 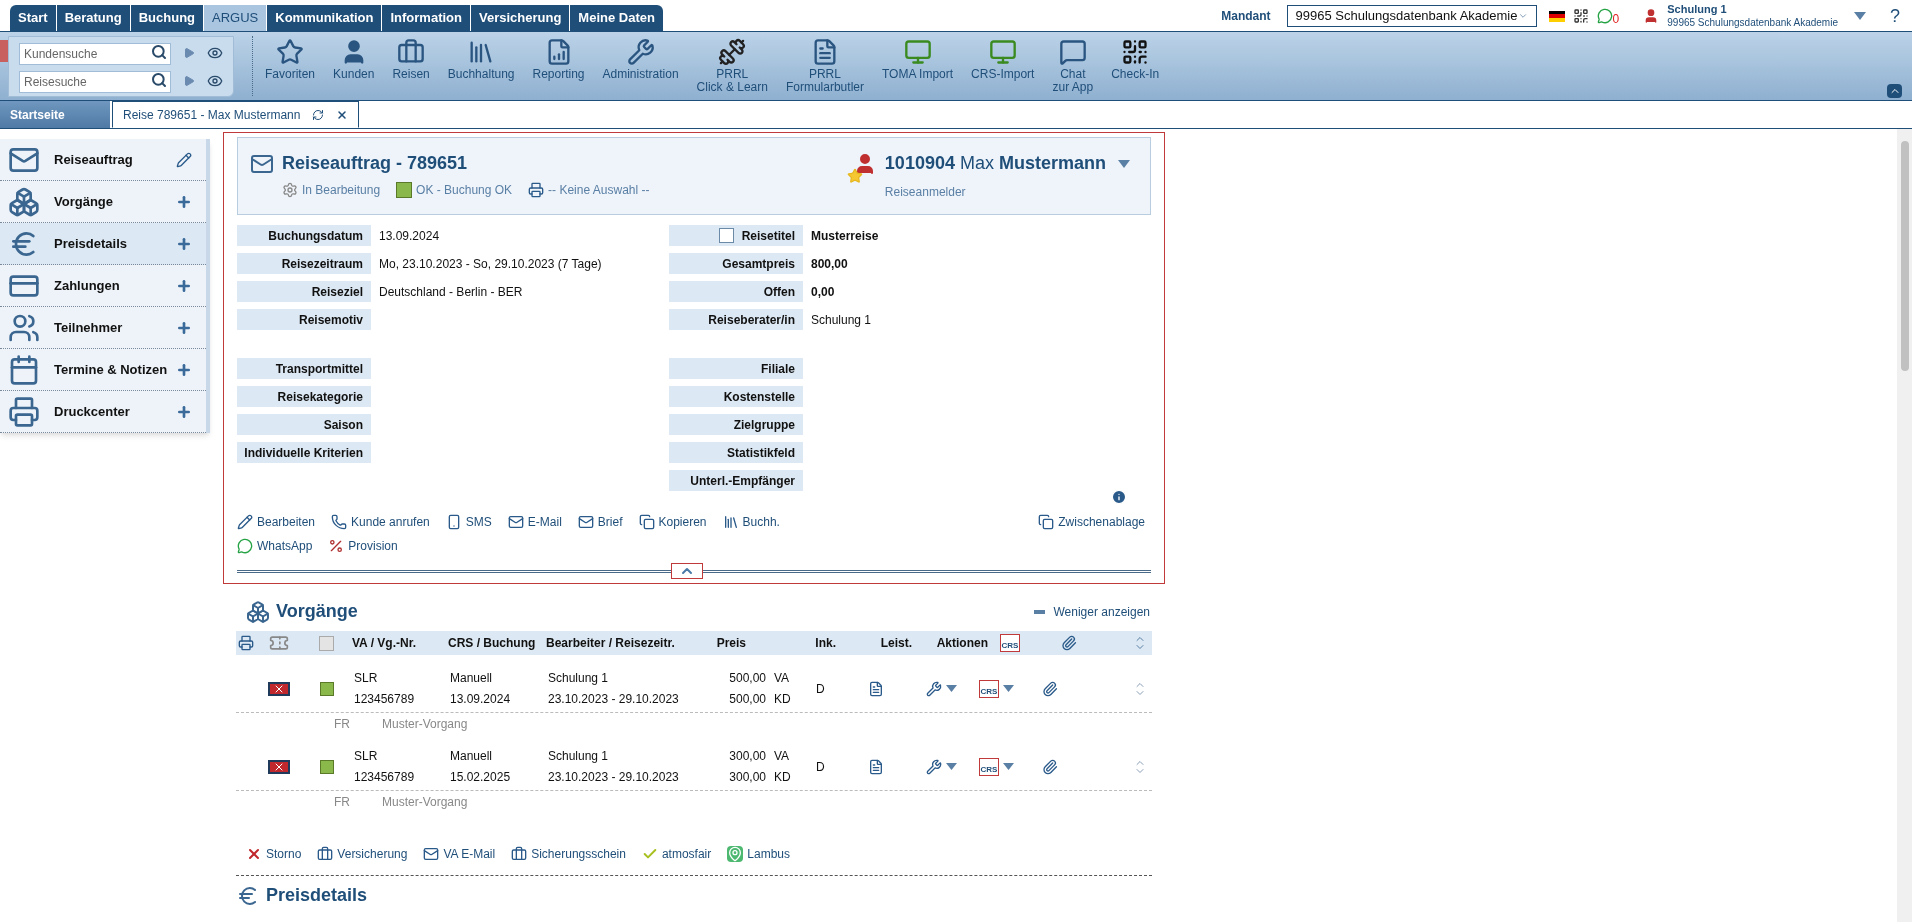 What do you see at coordinates (1616, 19) in the screenshot?
I see `notification-count: 0` at bounding box center [1616, 19].